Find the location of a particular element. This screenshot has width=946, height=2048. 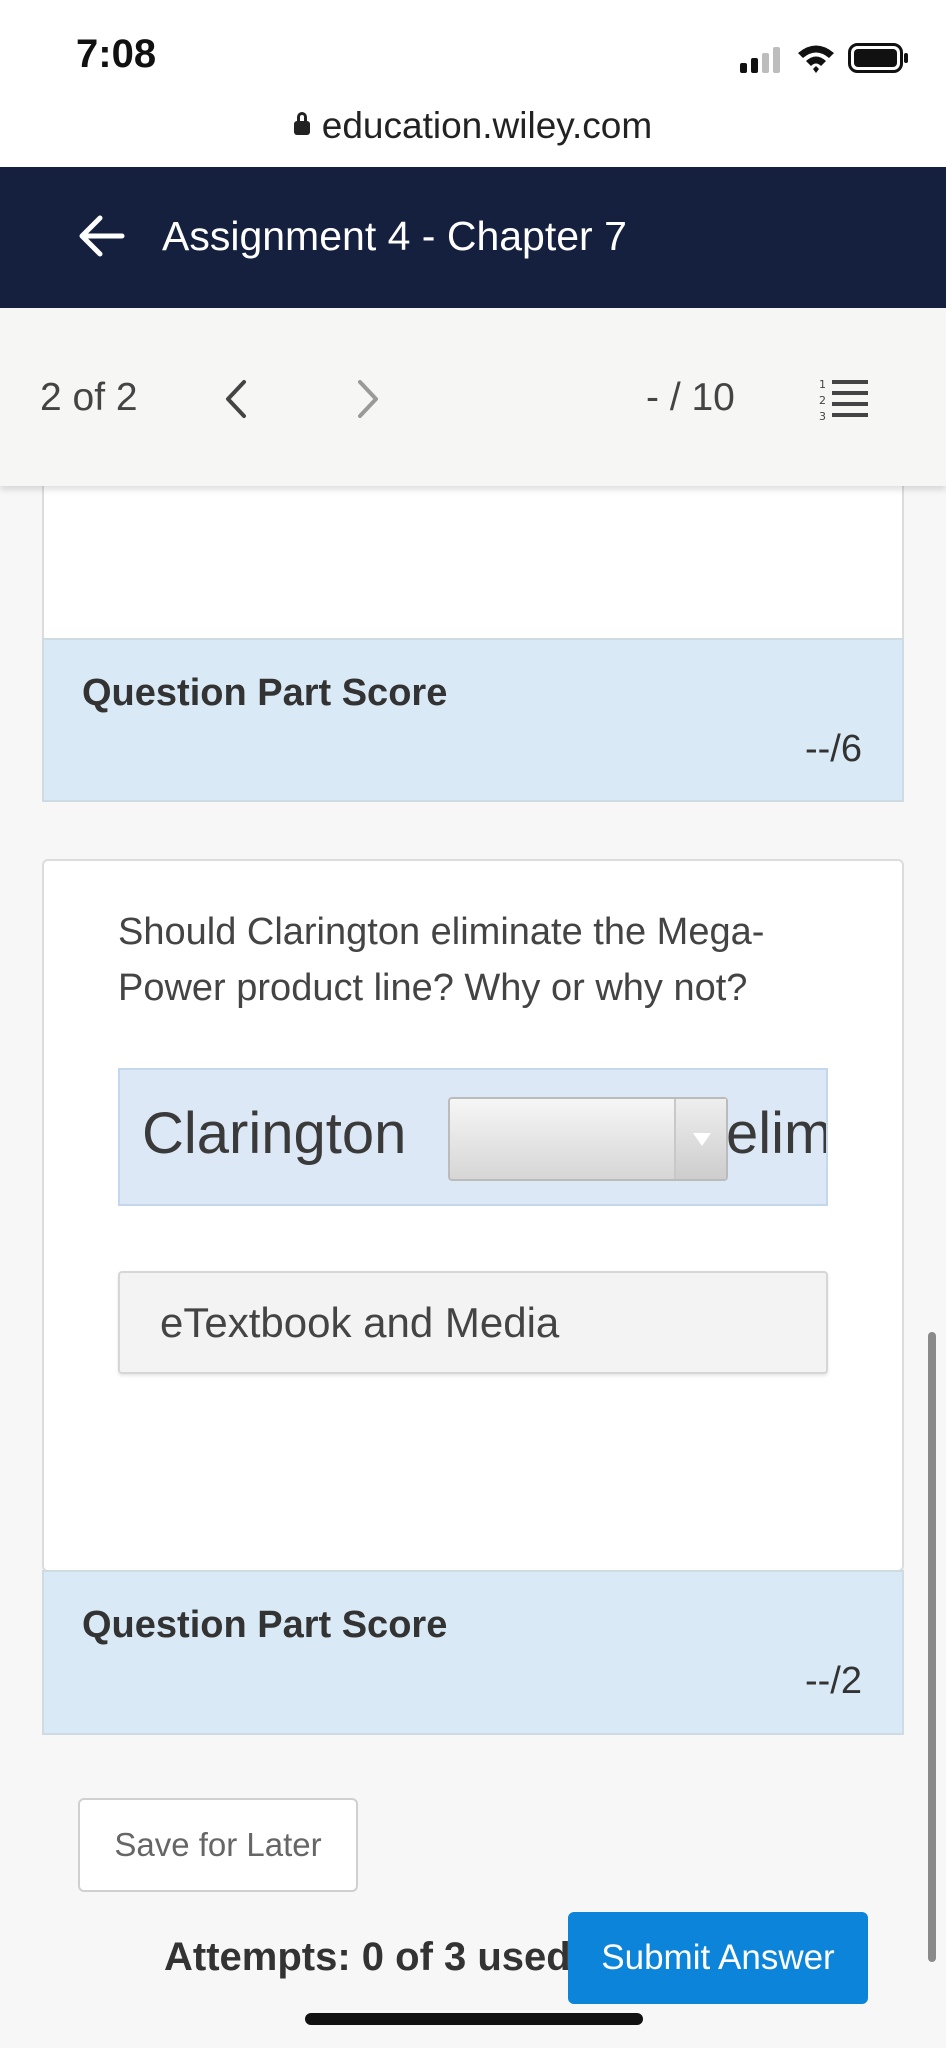

question-nav-bar is located at coordinates (473, 397).